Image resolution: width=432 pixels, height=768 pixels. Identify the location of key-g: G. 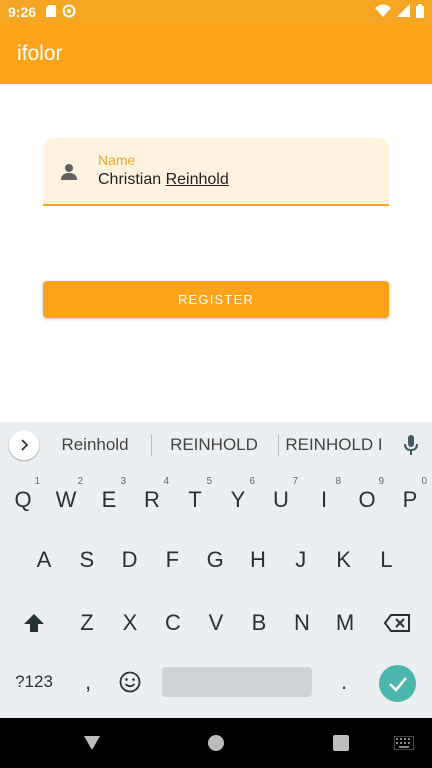
(215, 560).